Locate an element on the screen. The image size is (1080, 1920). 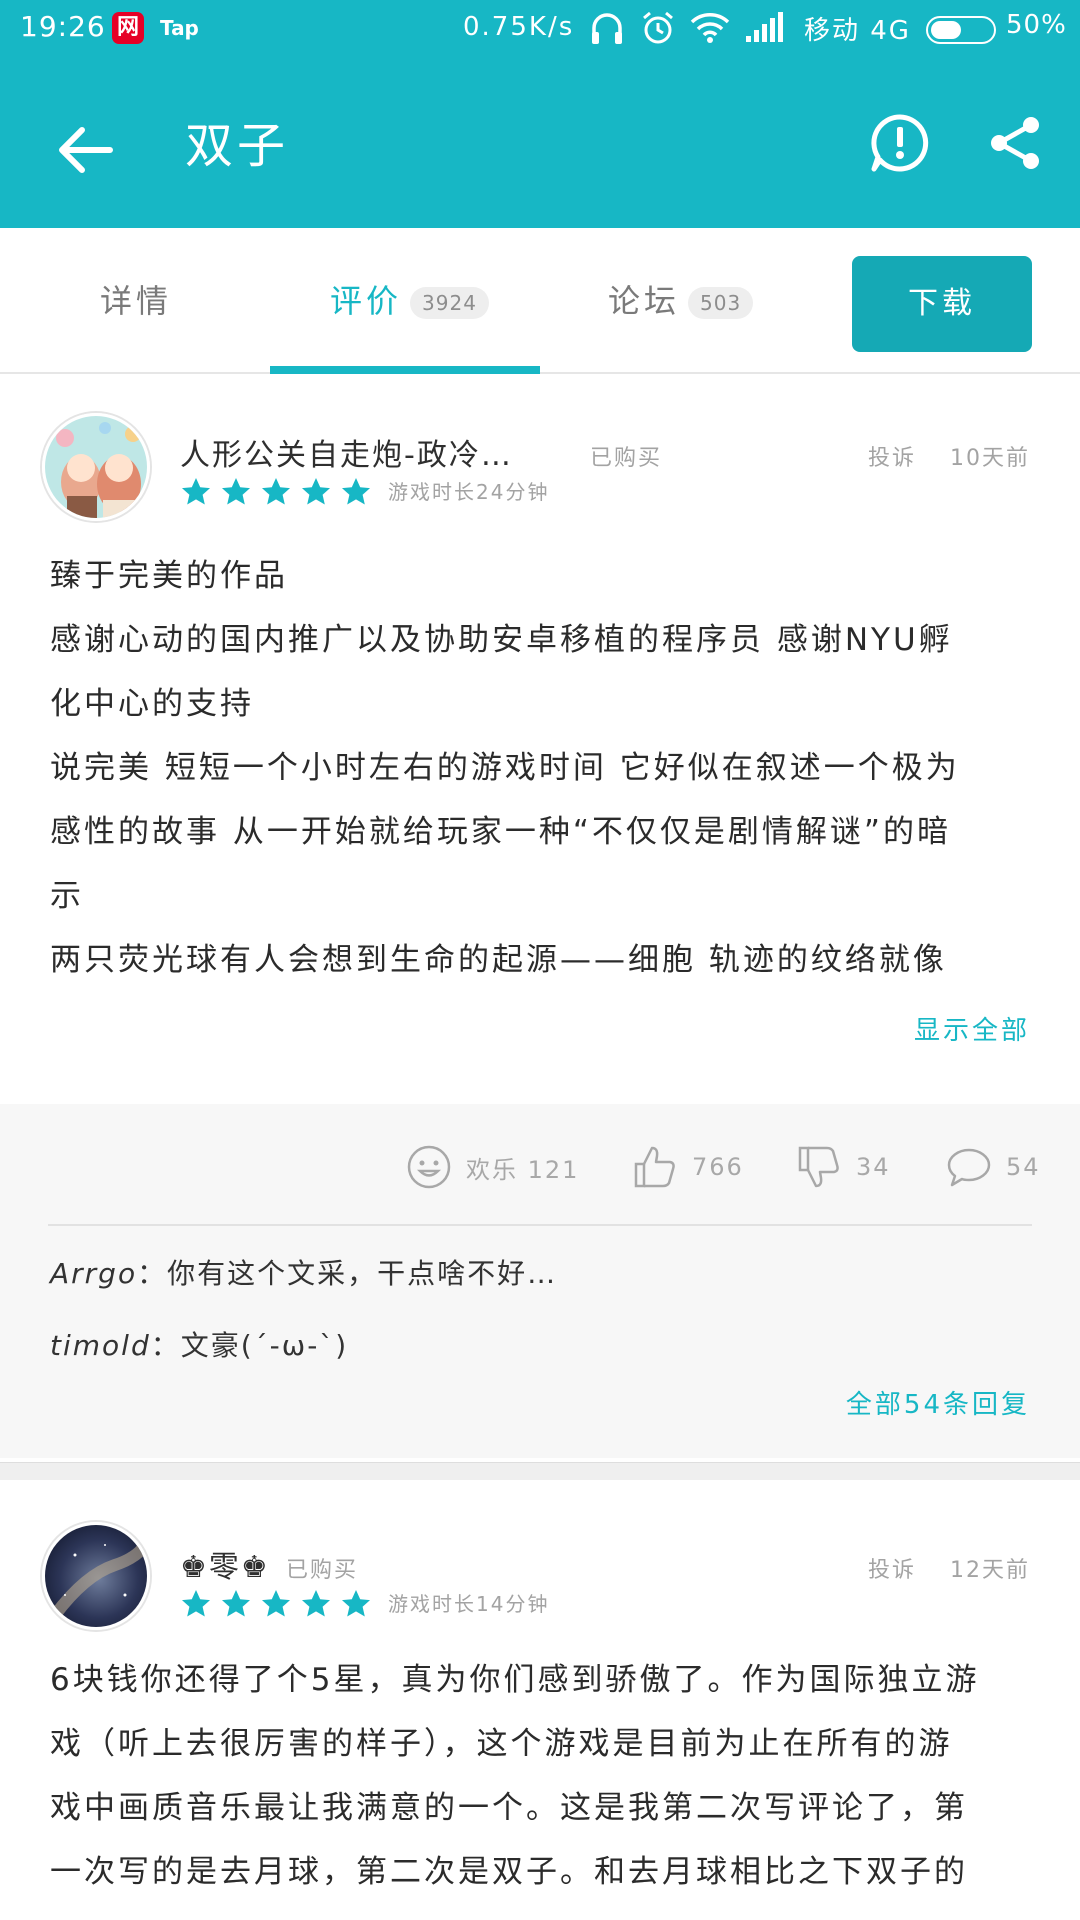
reply-item: timold：文豪(´-ω-`) is located at coordinates (199, 1344).